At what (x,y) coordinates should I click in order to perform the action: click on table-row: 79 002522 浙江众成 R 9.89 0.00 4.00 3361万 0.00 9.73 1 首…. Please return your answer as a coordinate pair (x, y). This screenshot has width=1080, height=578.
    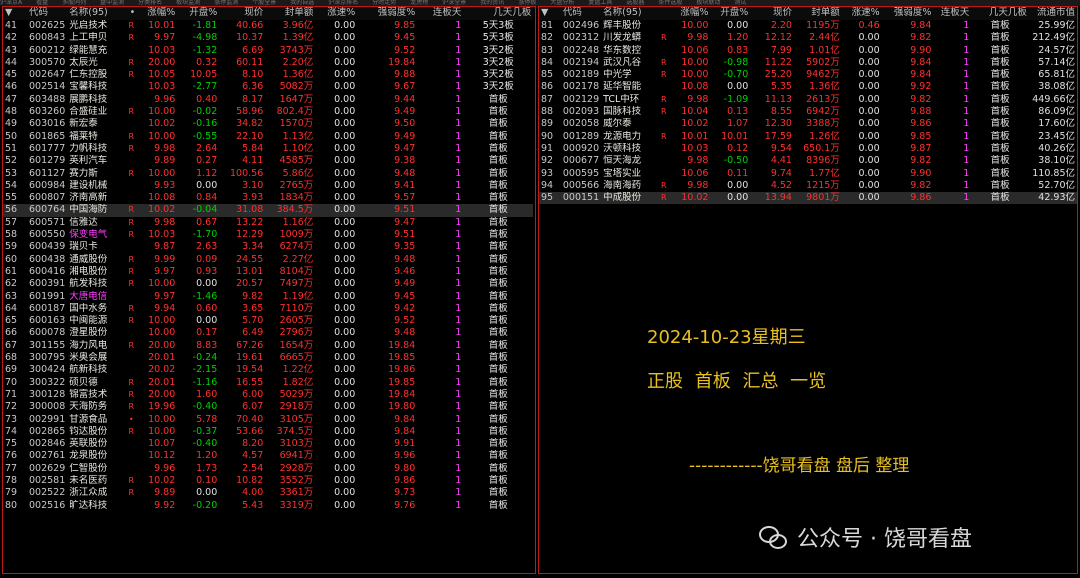
    Looking at the image, I should click on (268, 493).